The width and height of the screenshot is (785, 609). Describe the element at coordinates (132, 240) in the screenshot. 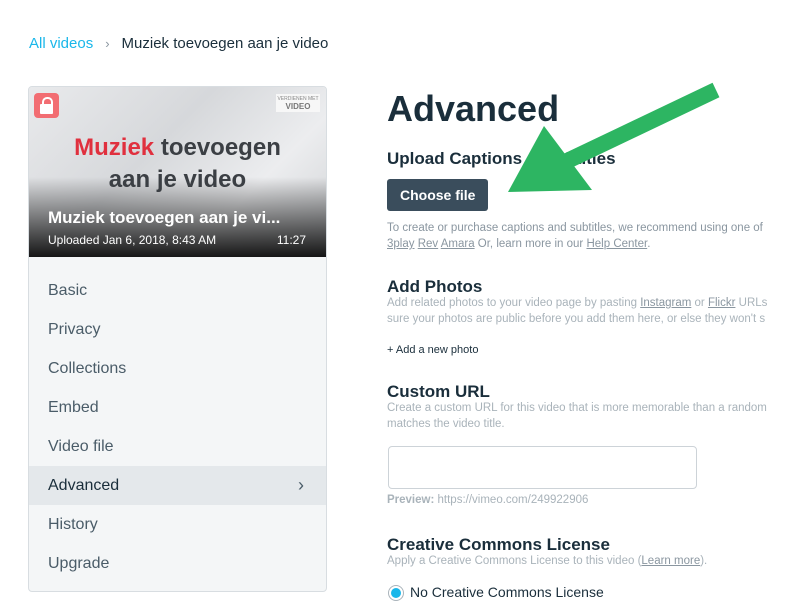

I see `upload-date: Uploaded Jan 6, 2018, 8:43 AM` at that location.